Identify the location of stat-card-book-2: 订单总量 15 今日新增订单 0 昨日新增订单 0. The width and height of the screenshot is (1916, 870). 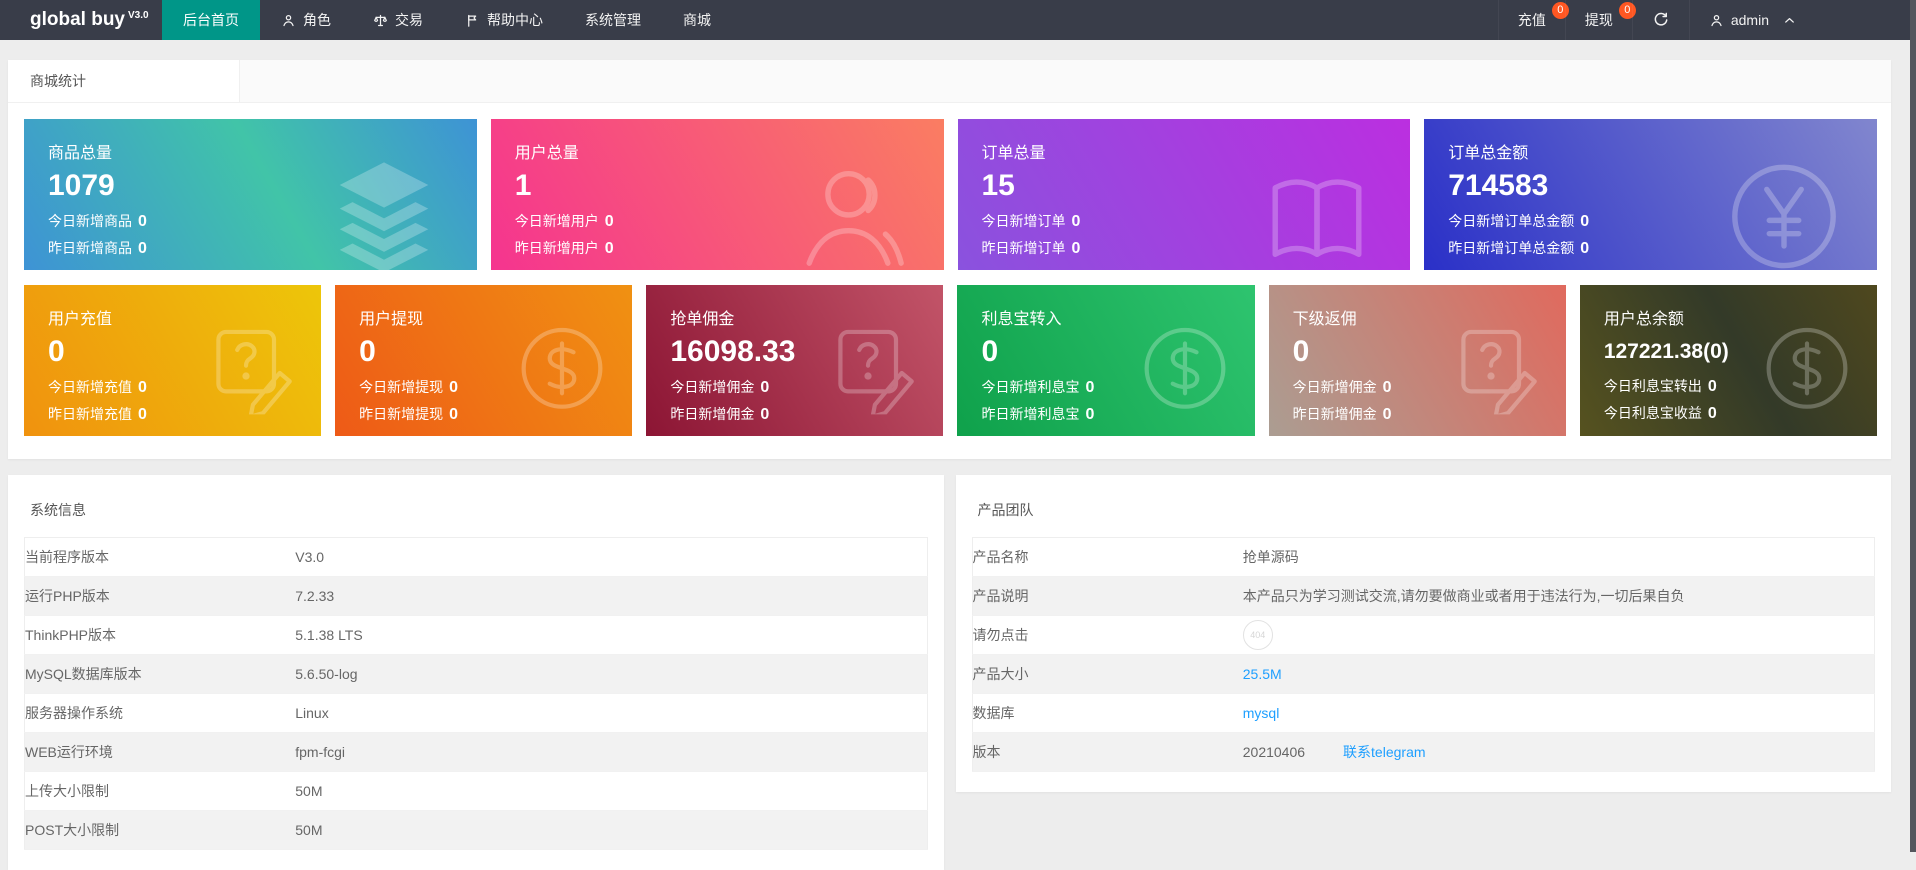
(1184, 194).